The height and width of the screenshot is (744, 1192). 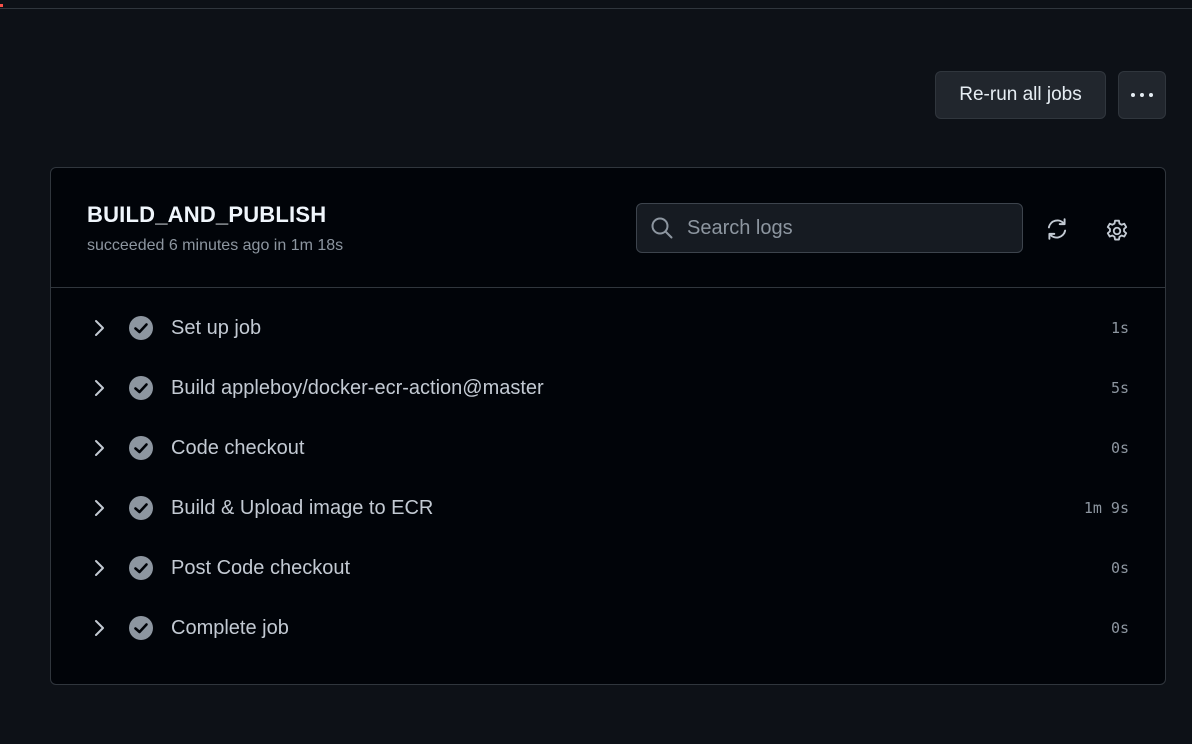 I want to click on search-logs-input, so click(x=847, y=228).